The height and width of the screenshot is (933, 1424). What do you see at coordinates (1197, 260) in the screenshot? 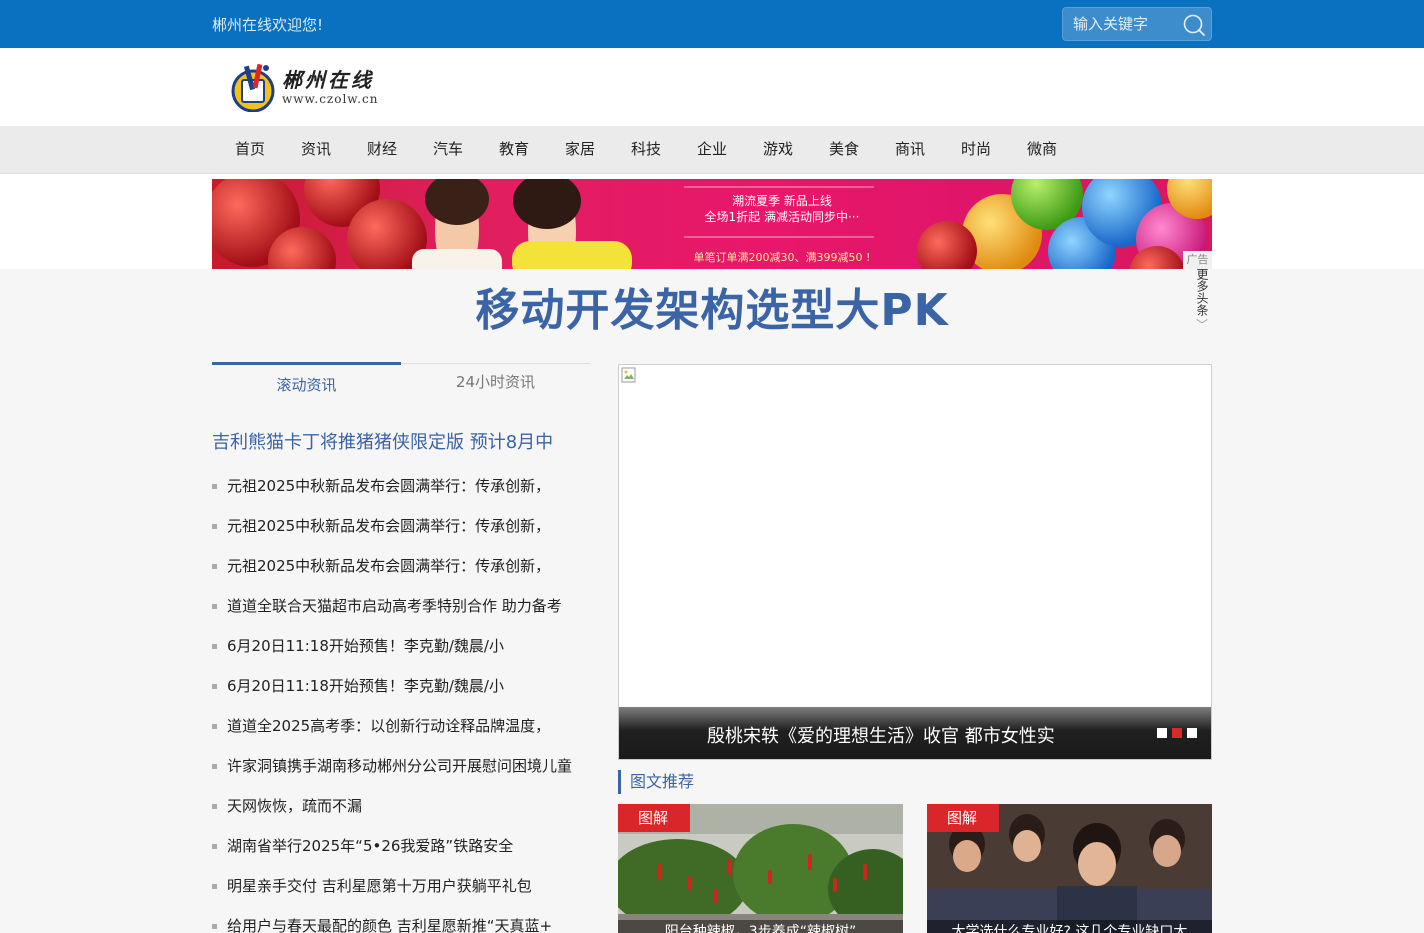
I see `ad-tag: 广告` at bounding box center [1197, 260].